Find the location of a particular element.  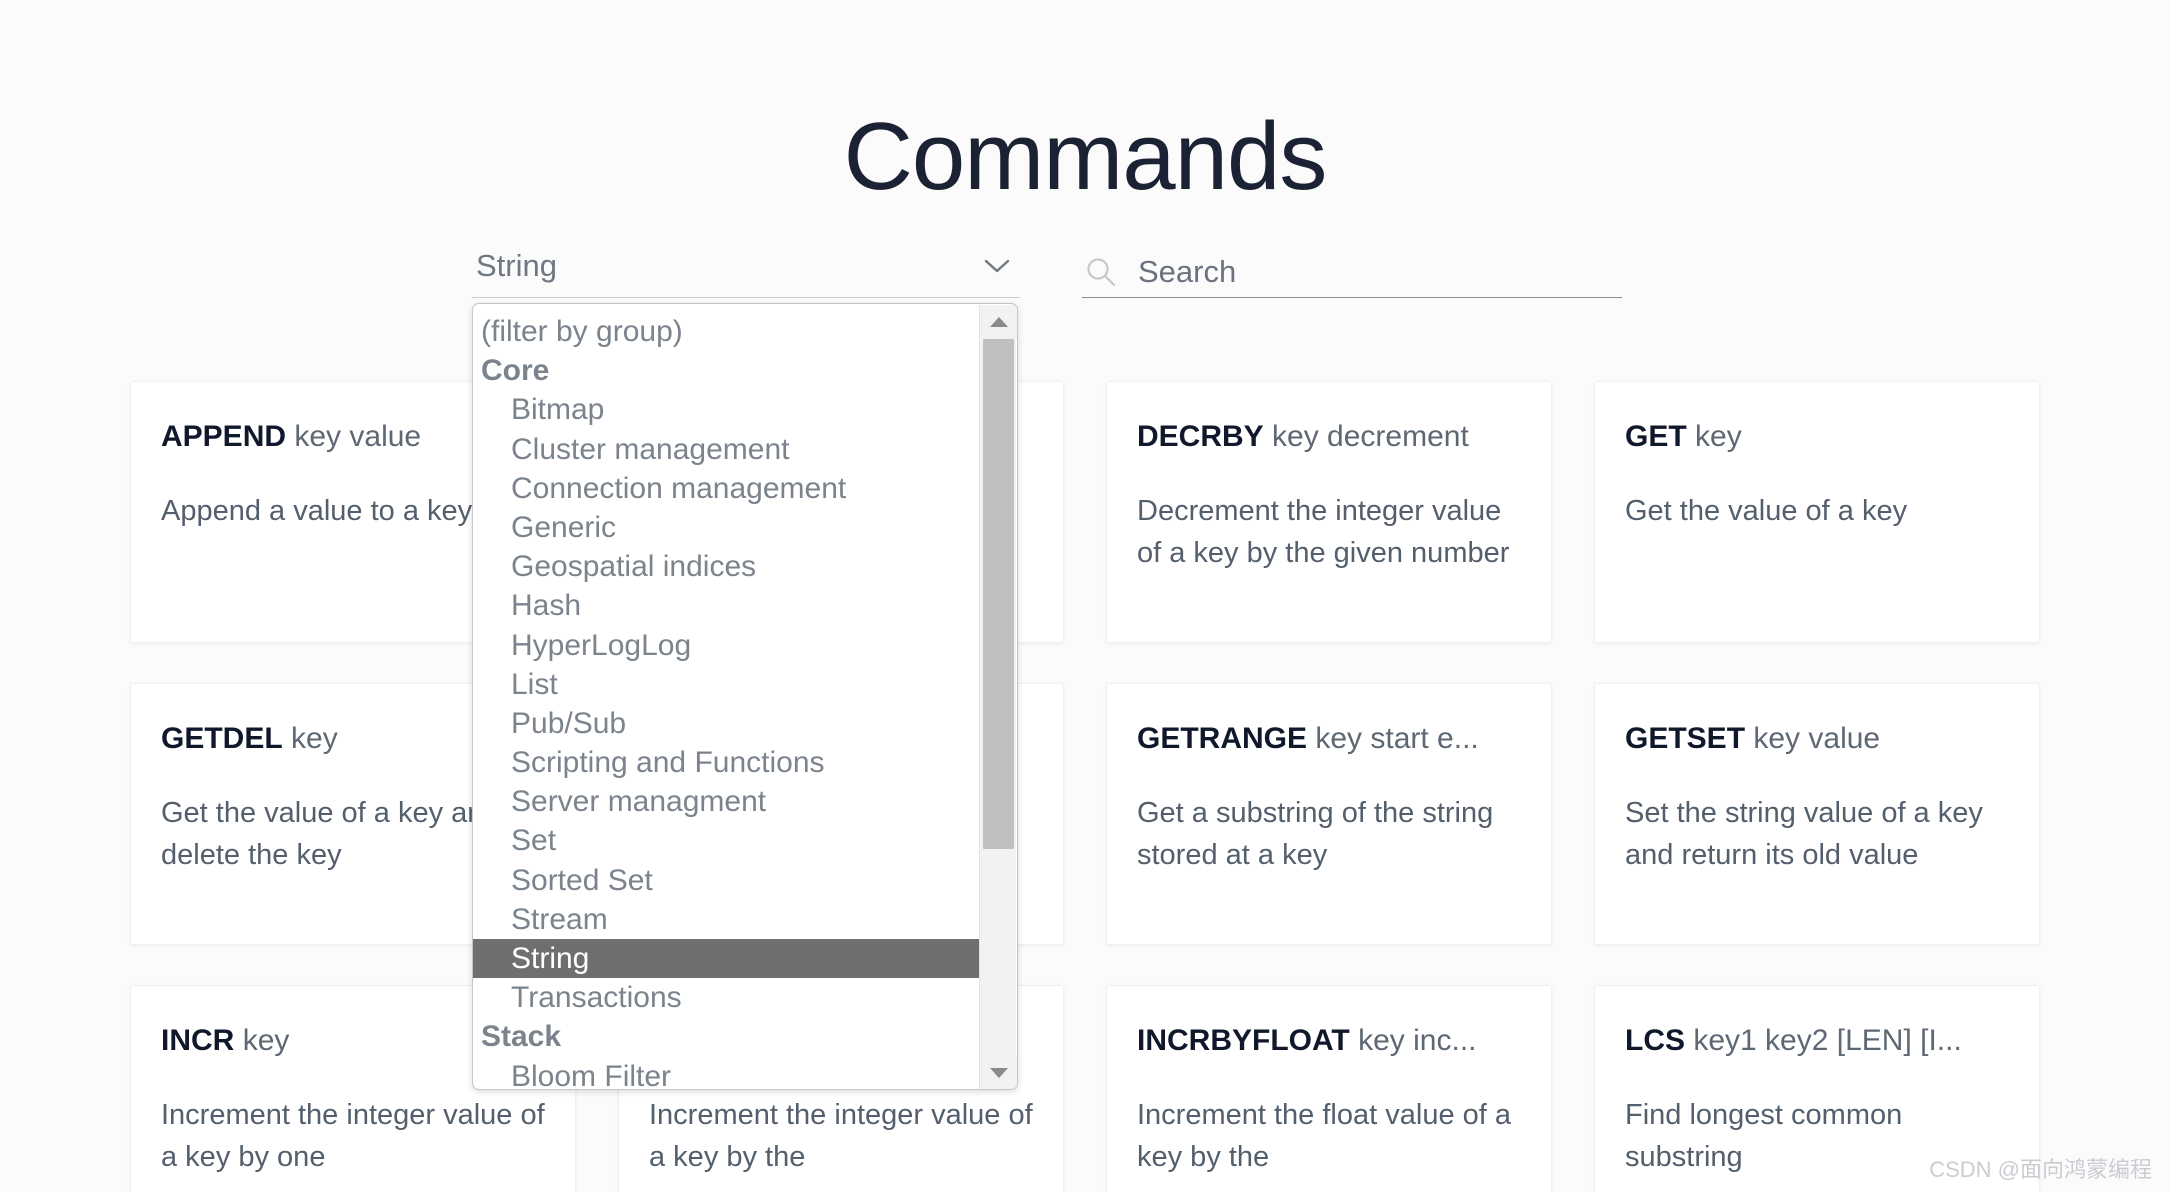

command-card: GET key Get the value of a key is located at coordinates (1817, 512).